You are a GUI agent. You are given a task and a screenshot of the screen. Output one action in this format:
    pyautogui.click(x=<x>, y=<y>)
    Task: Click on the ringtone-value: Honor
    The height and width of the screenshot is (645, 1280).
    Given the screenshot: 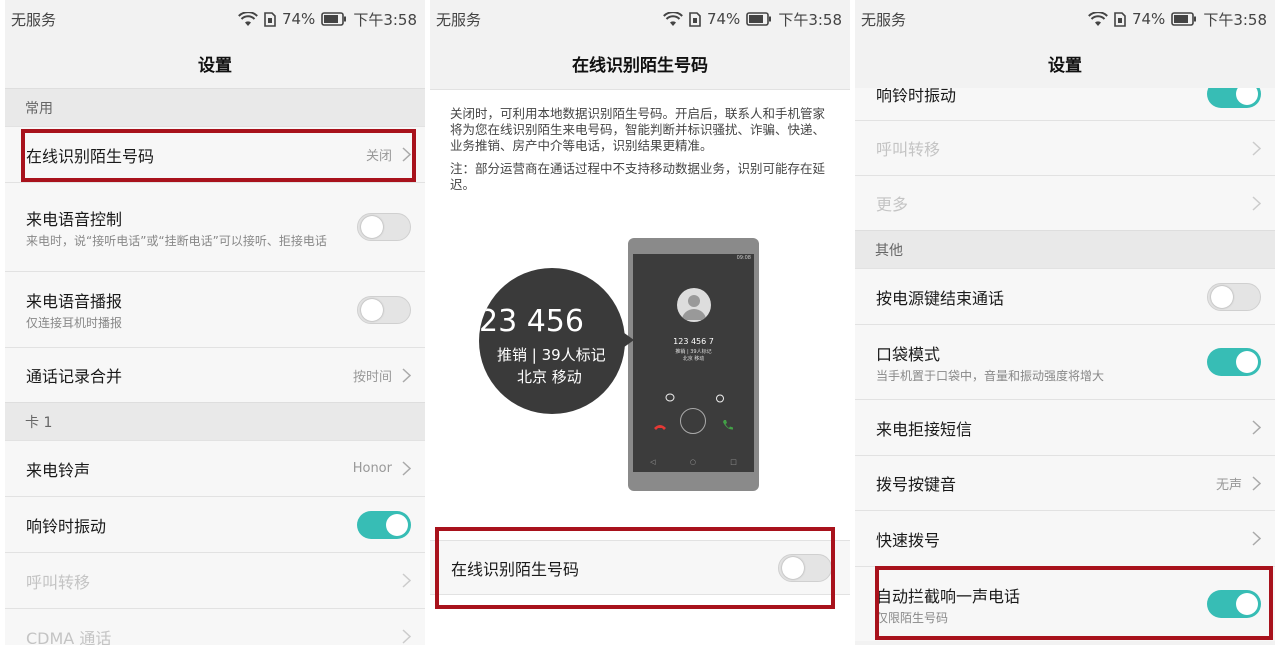 What is the action you would take?
    pyautogui.click(x=372, y=468)
    